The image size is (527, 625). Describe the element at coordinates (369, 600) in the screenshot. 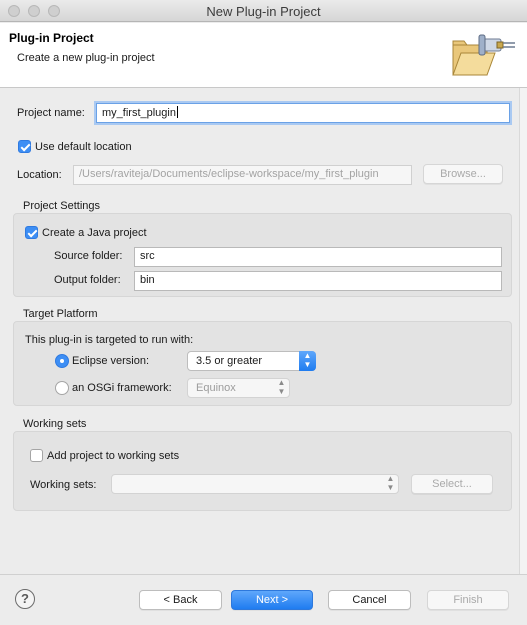

I see `cancel-button: Cancel` at that location.